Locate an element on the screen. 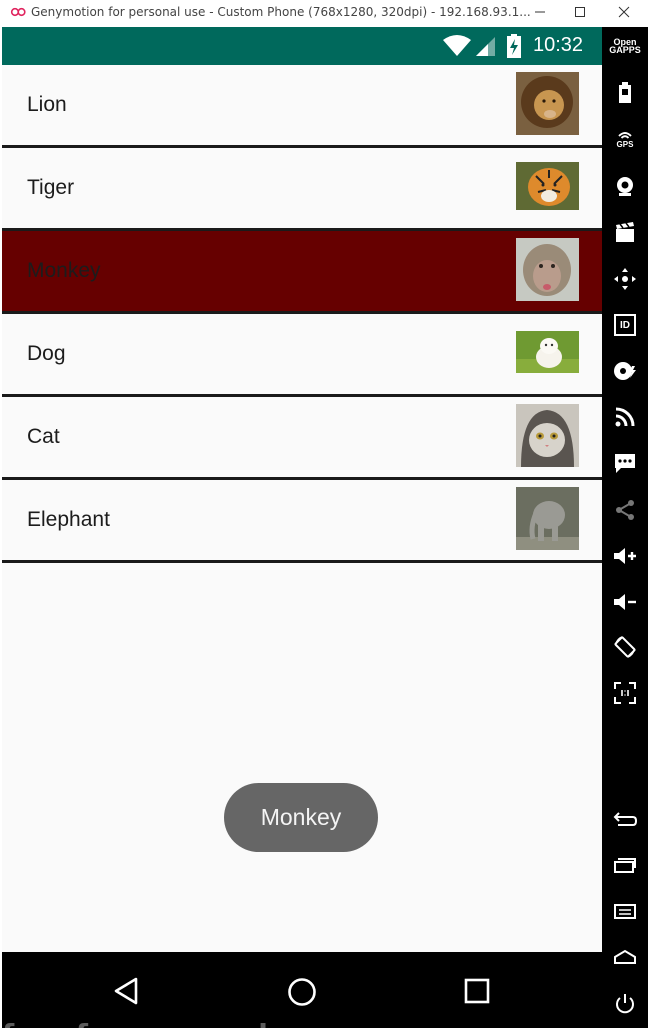 Image resolution: width=648 pixels, height=1028 pixels. list-item-dog: Dog is located at coordinates (302, 355).